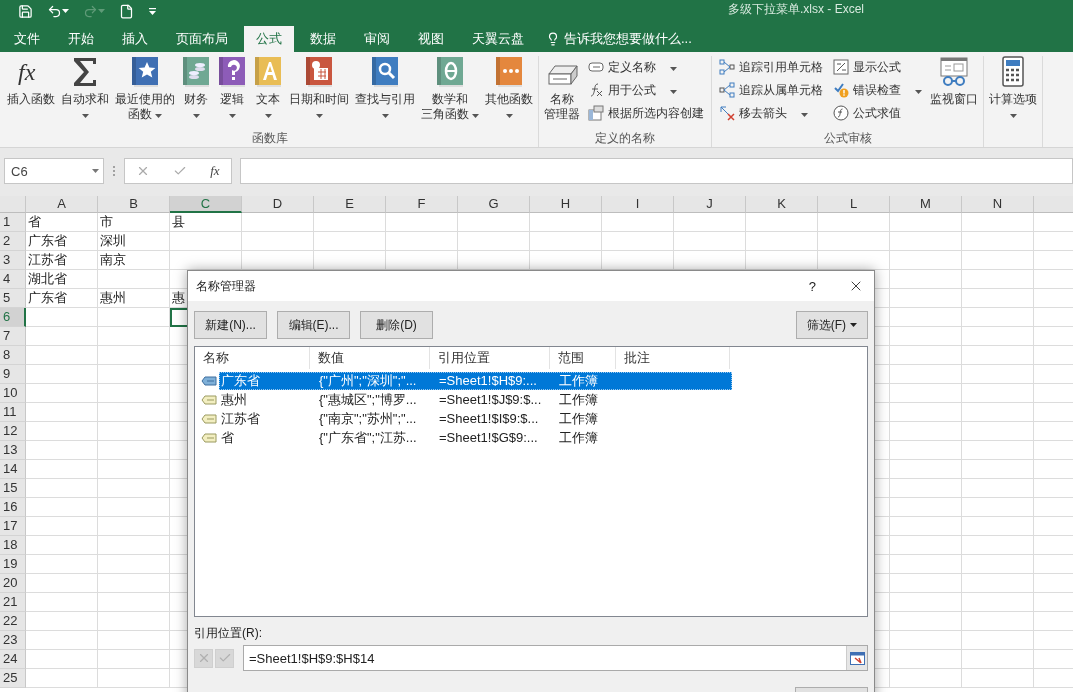 This screenshot has height=692, width=1073. Describe the element at coordinates (228, 633) in the screenshot. I see `field-label: 引用位置(R):` at that location.